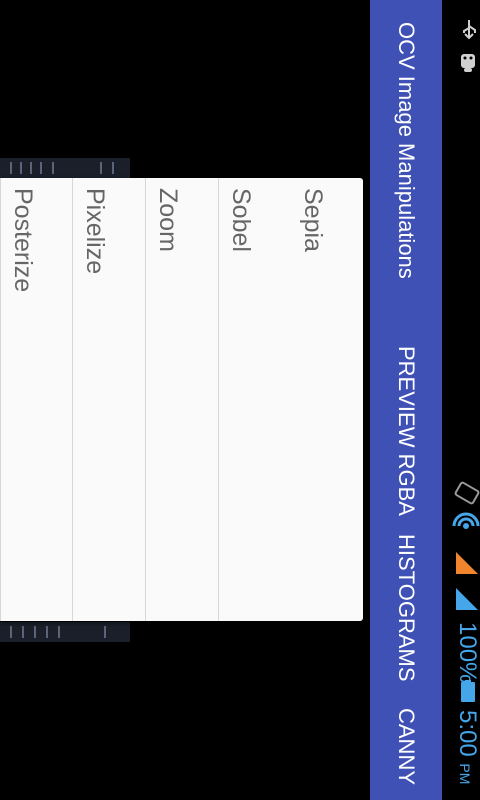 This screenshot has width=480, height=800. I want to click on menu-item-zoom: Zoom, so click(181, 399).